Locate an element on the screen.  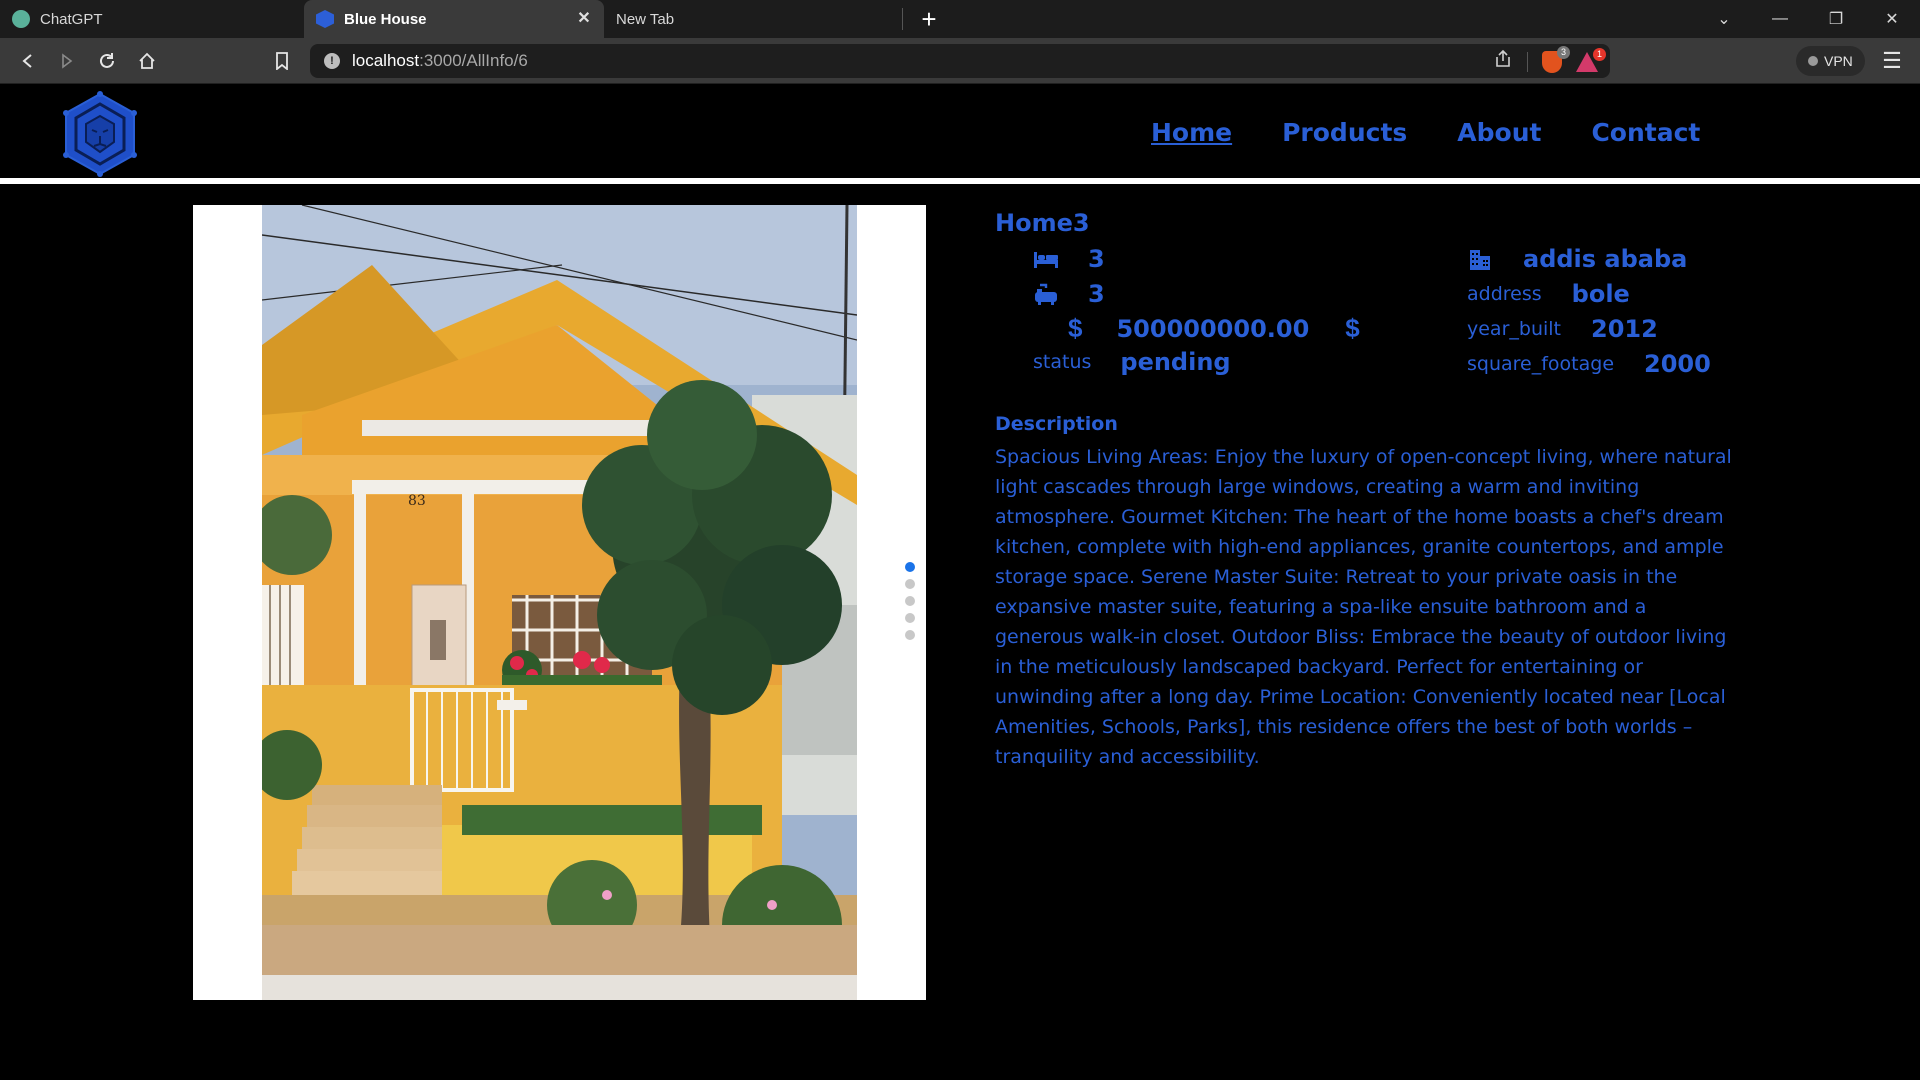
square-footage-row: square_footage 2000 is located at coordinates (1589, 364).